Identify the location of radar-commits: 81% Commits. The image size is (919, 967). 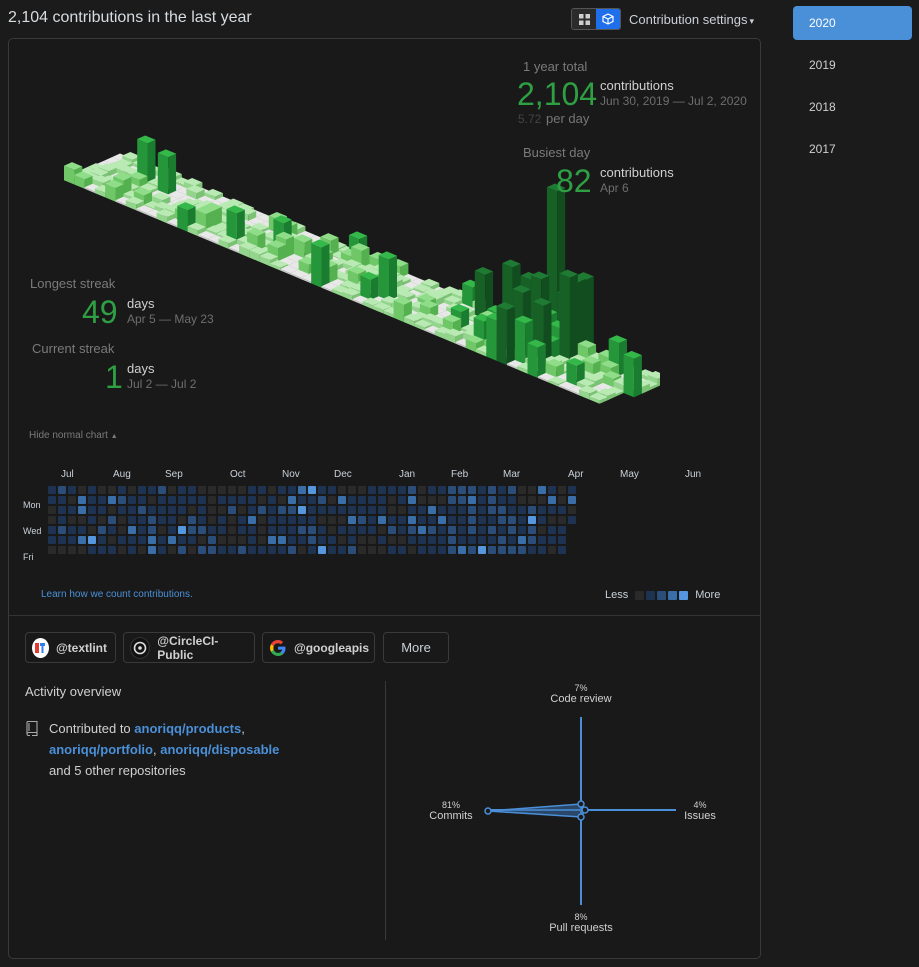
(451, 811).